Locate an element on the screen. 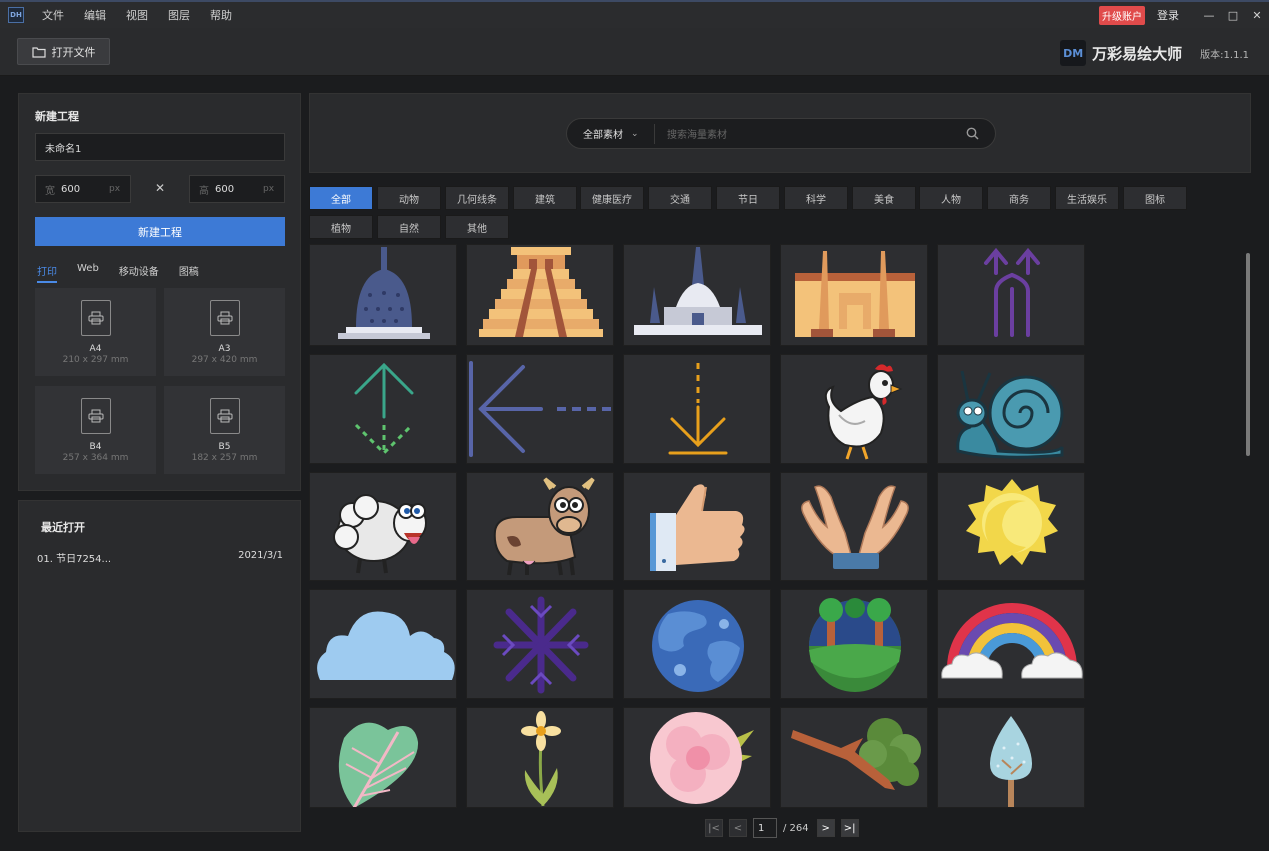 Image resolution: width=1269 pixels, height=851 pixels. paper-preset-b5: B5 182 x 257 mm is located at coordinates (224, 430).